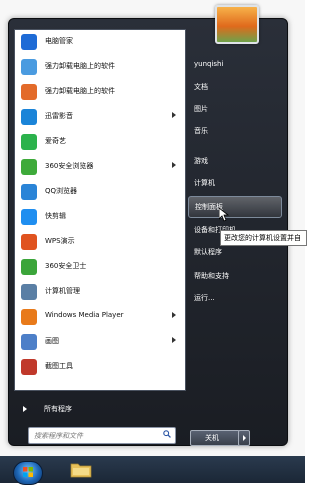 The width and height of the screenshot is (320, 488). Describe the element at coordinates (234, 183) in the screenshot. I see `computer-link: 计算机` at that location.